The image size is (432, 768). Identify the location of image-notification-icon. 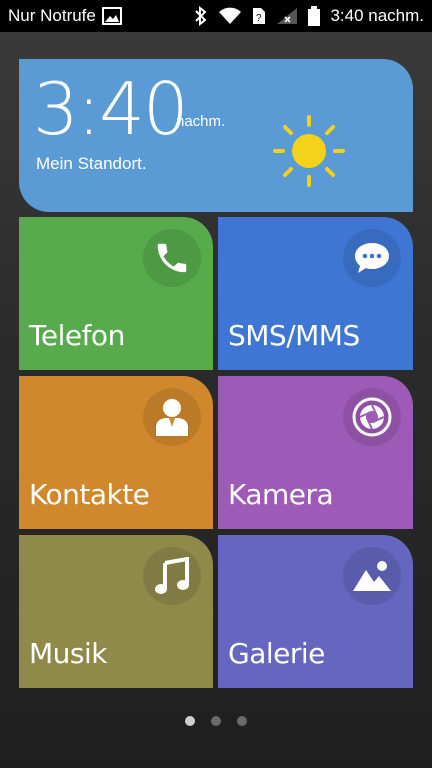
(111, 16).